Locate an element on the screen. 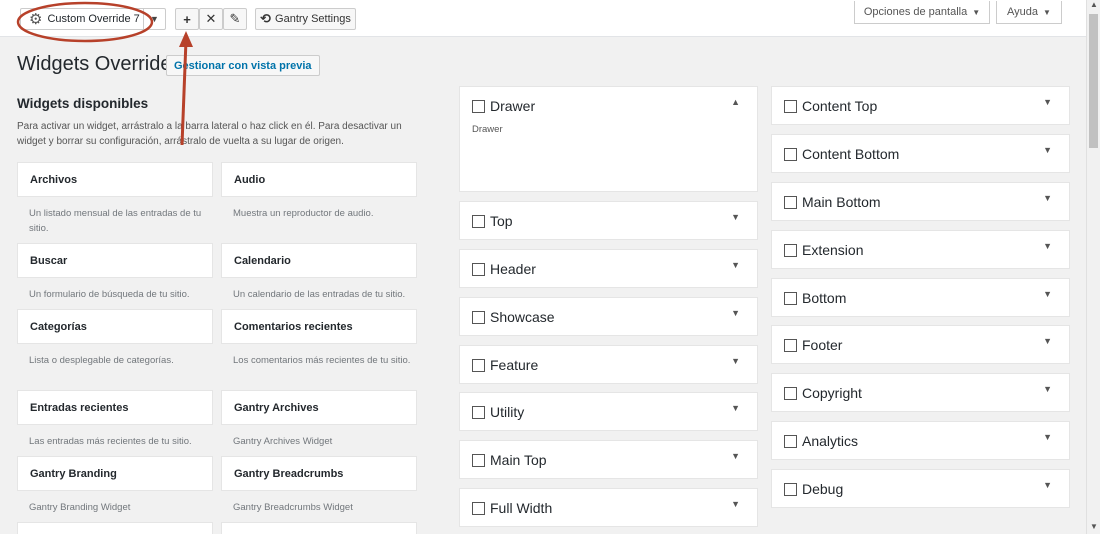 The image size is (1100, 534). sidebar-area-title: Top is located at coordinates (501, 221).